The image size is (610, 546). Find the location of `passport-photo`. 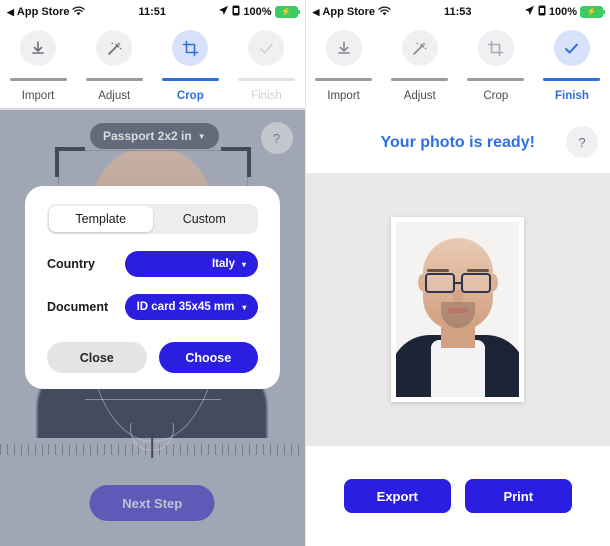

passport-photo is located at coordinates (458, 309).